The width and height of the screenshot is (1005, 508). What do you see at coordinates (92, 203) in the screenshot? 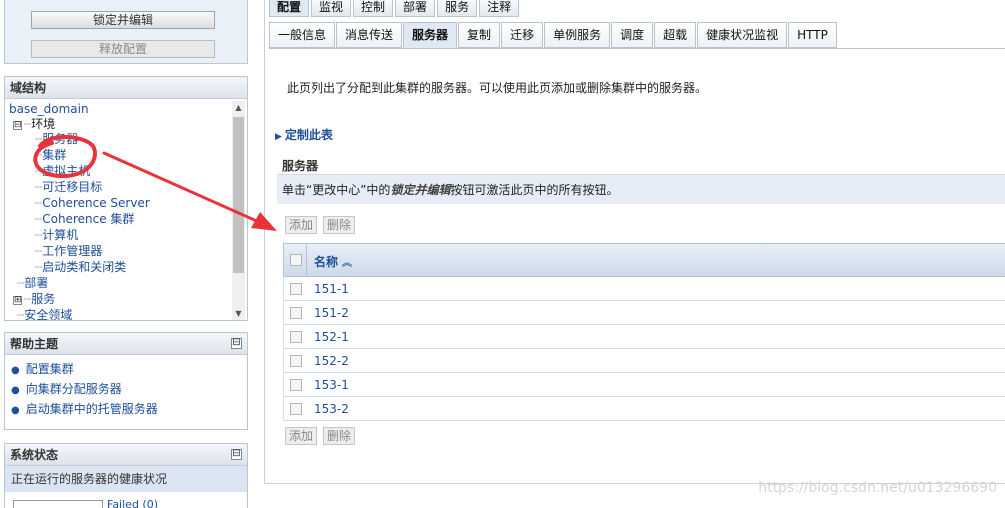
I see `tree-node-coherence-server: ┄Coherence Server` at bounding box center [92, 203].